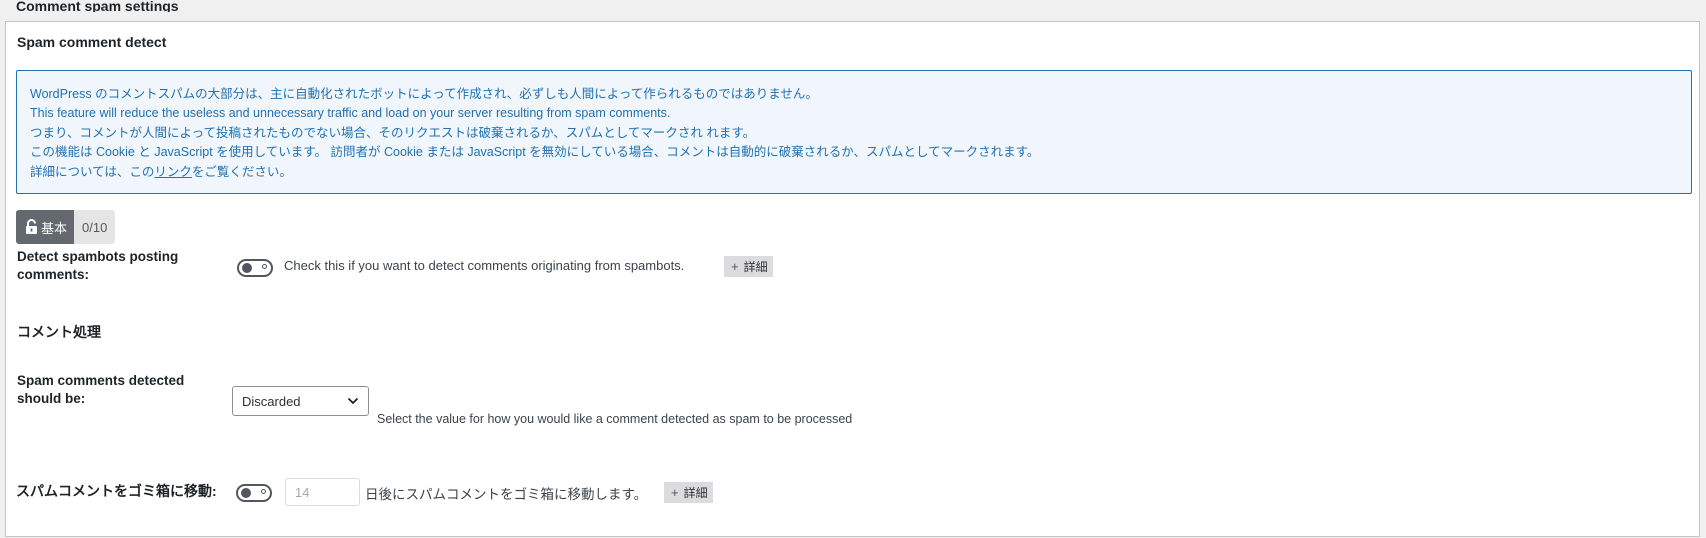 The image size is (1706, 538). Describe the element at coordinates (255, 268) in the screenshot. I see `detect-spambots-toggle` at that location.